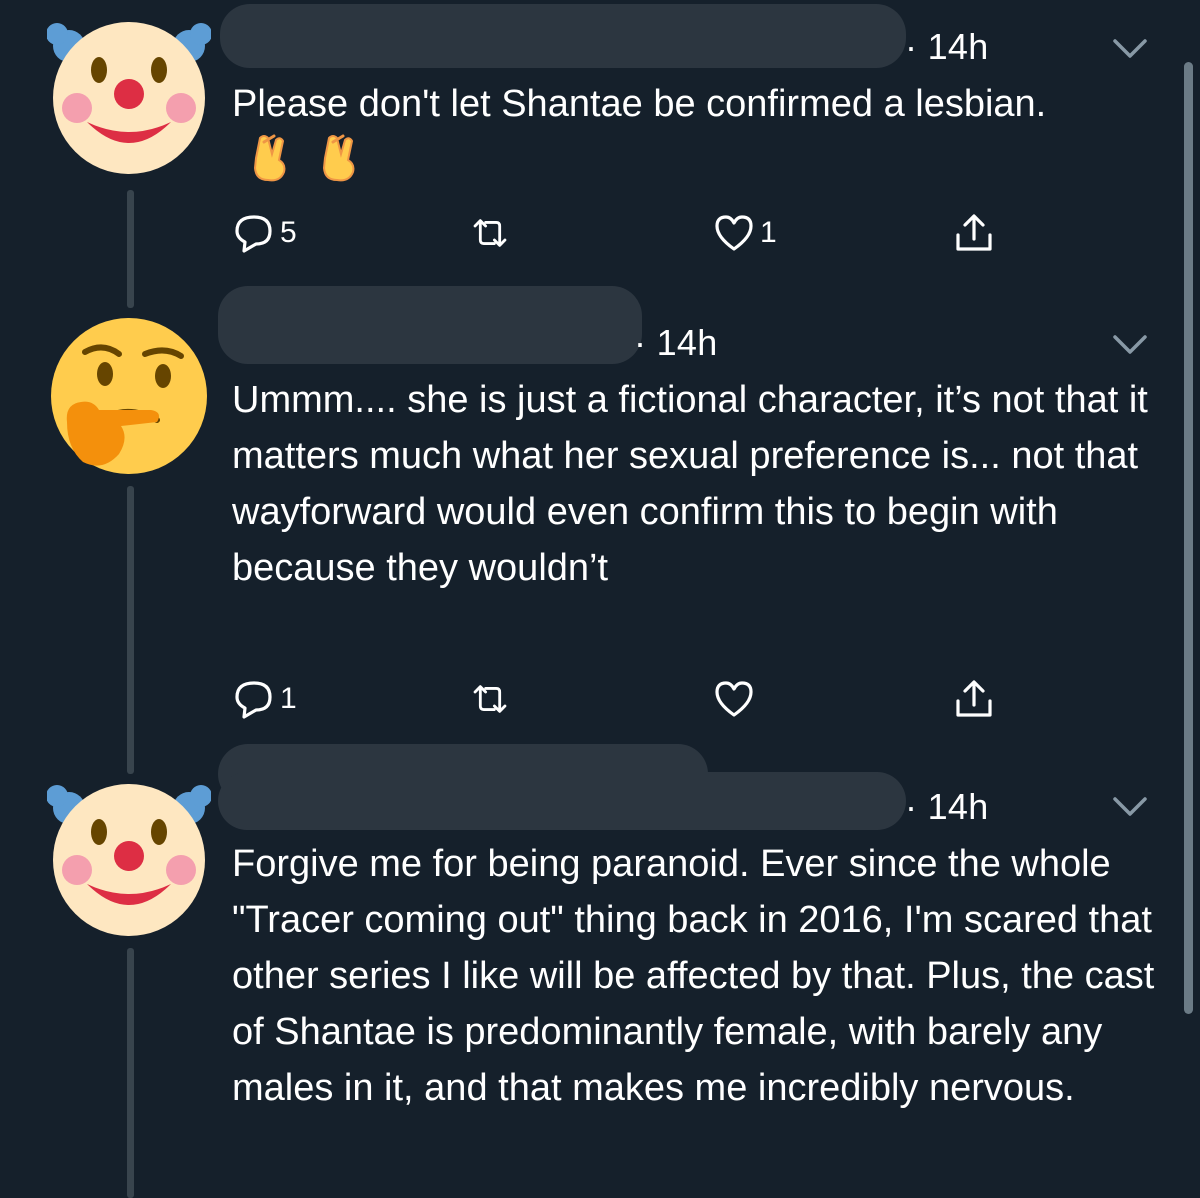 The height and width of the screenshot is (1198, 1200). I want to click on like-button, so click(736, 699).